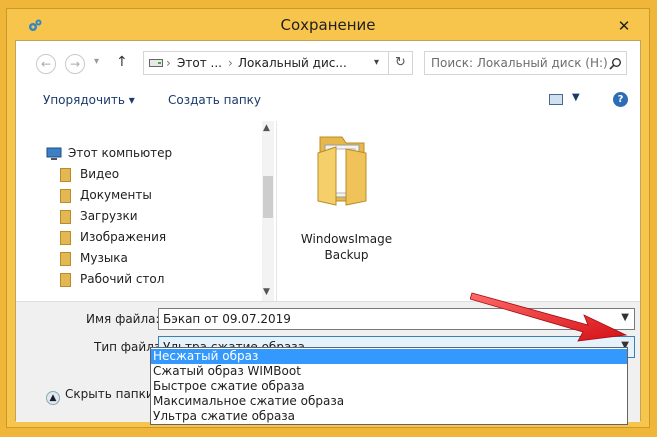 The height and width of the screenshot is (437, 657). What do you see at coordinates (65, 259) in the screenshot?
I see `music-folder-icon` at bounding box center [65, 259].